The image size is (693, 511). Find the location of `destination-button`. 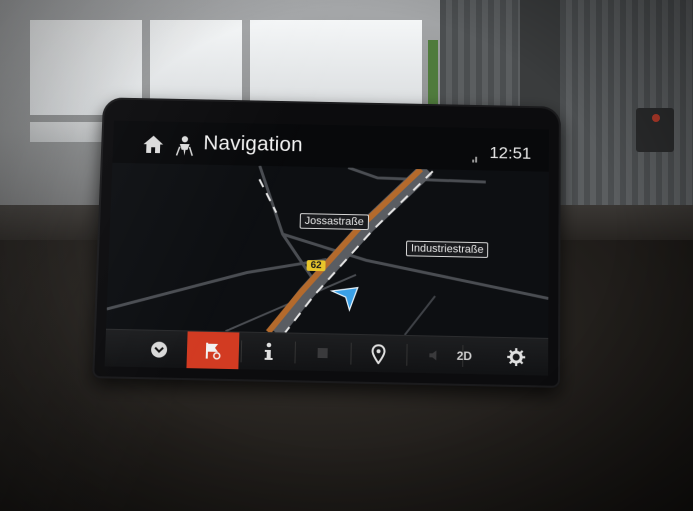

destination-button is located at coordinates (213, 351).